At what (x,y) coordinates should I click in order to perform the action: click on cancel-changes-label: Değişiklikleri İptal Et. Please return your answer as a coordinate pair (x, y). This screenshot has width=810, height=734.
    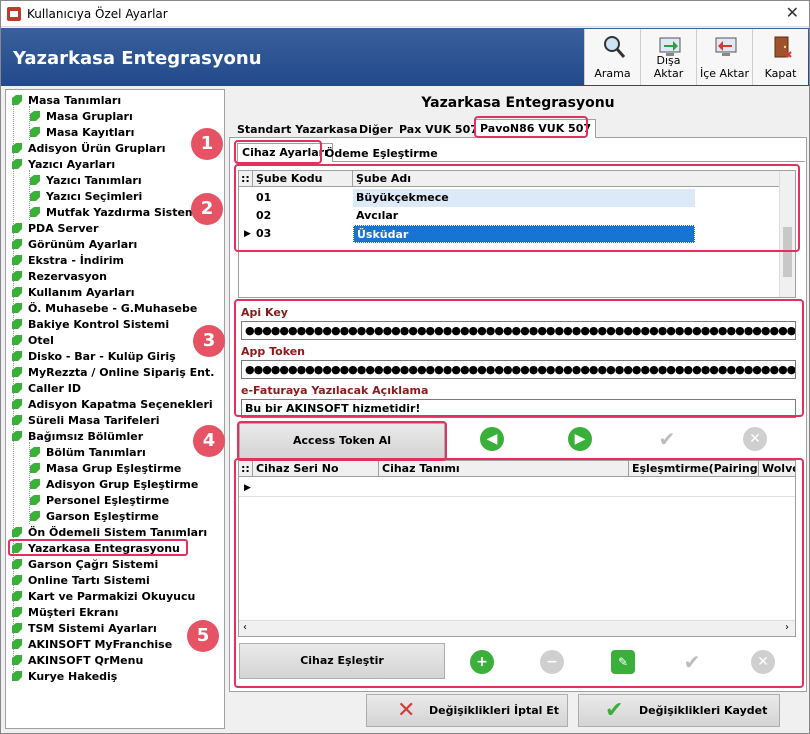
    Looking at the image, I should click on (494, 710).